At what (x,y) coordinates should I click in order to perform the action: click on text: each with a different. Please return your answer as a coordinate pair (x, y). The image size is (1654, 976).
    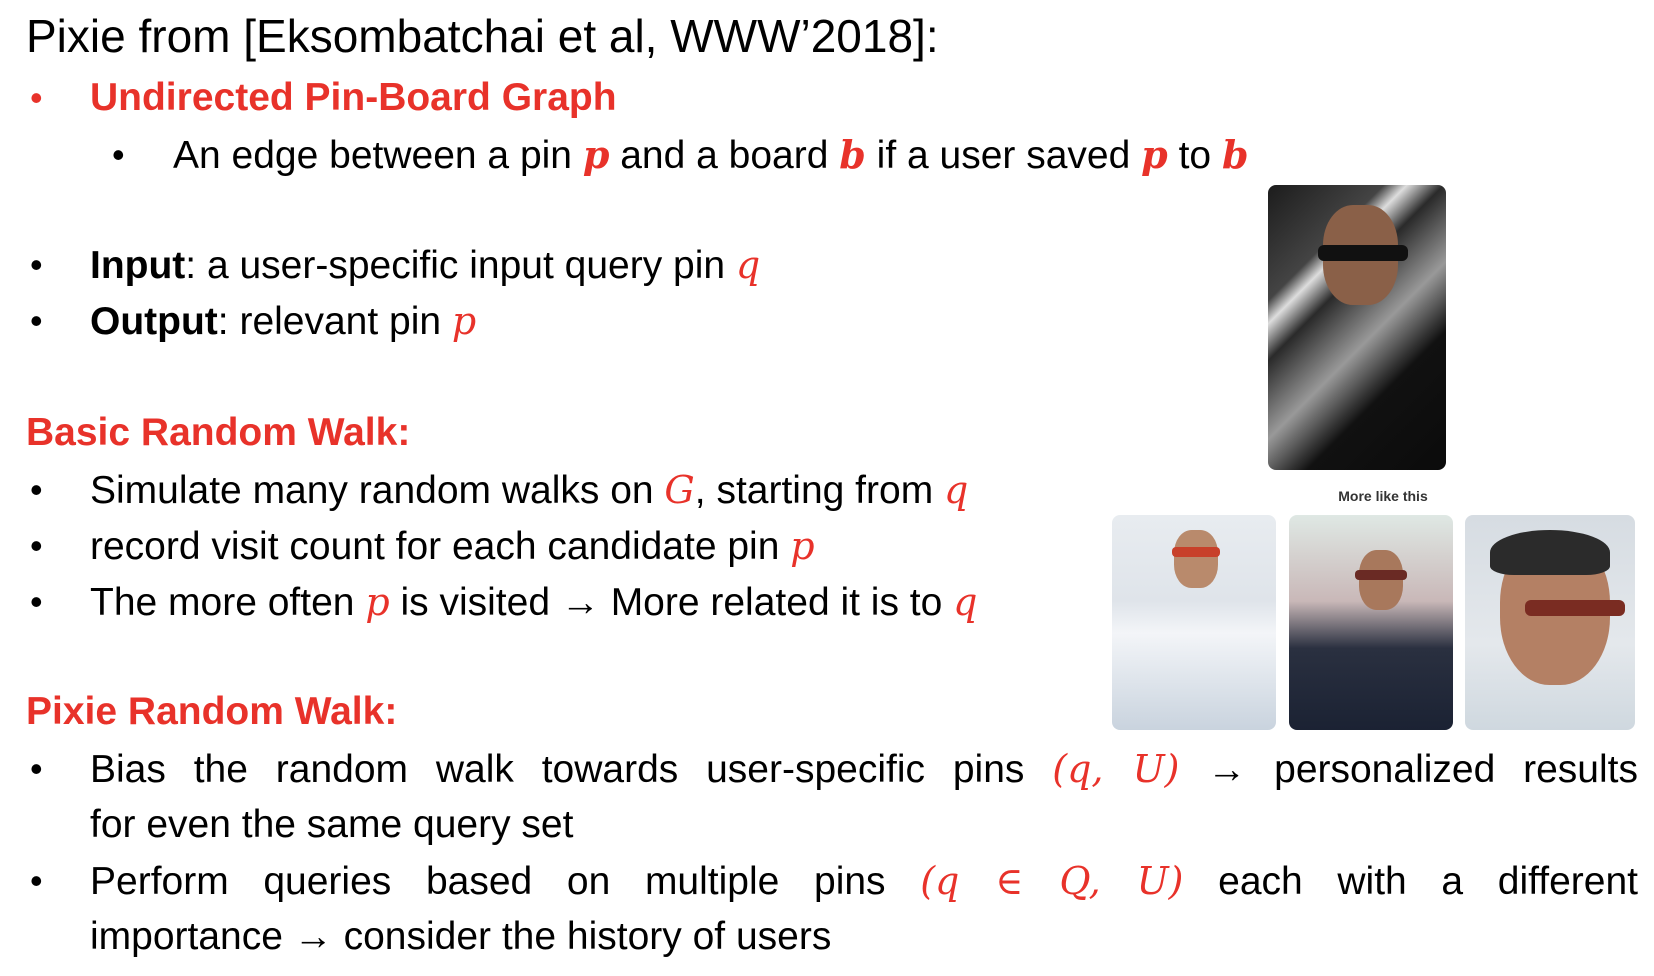
    Looking at the image, I should click on (1410, 881).